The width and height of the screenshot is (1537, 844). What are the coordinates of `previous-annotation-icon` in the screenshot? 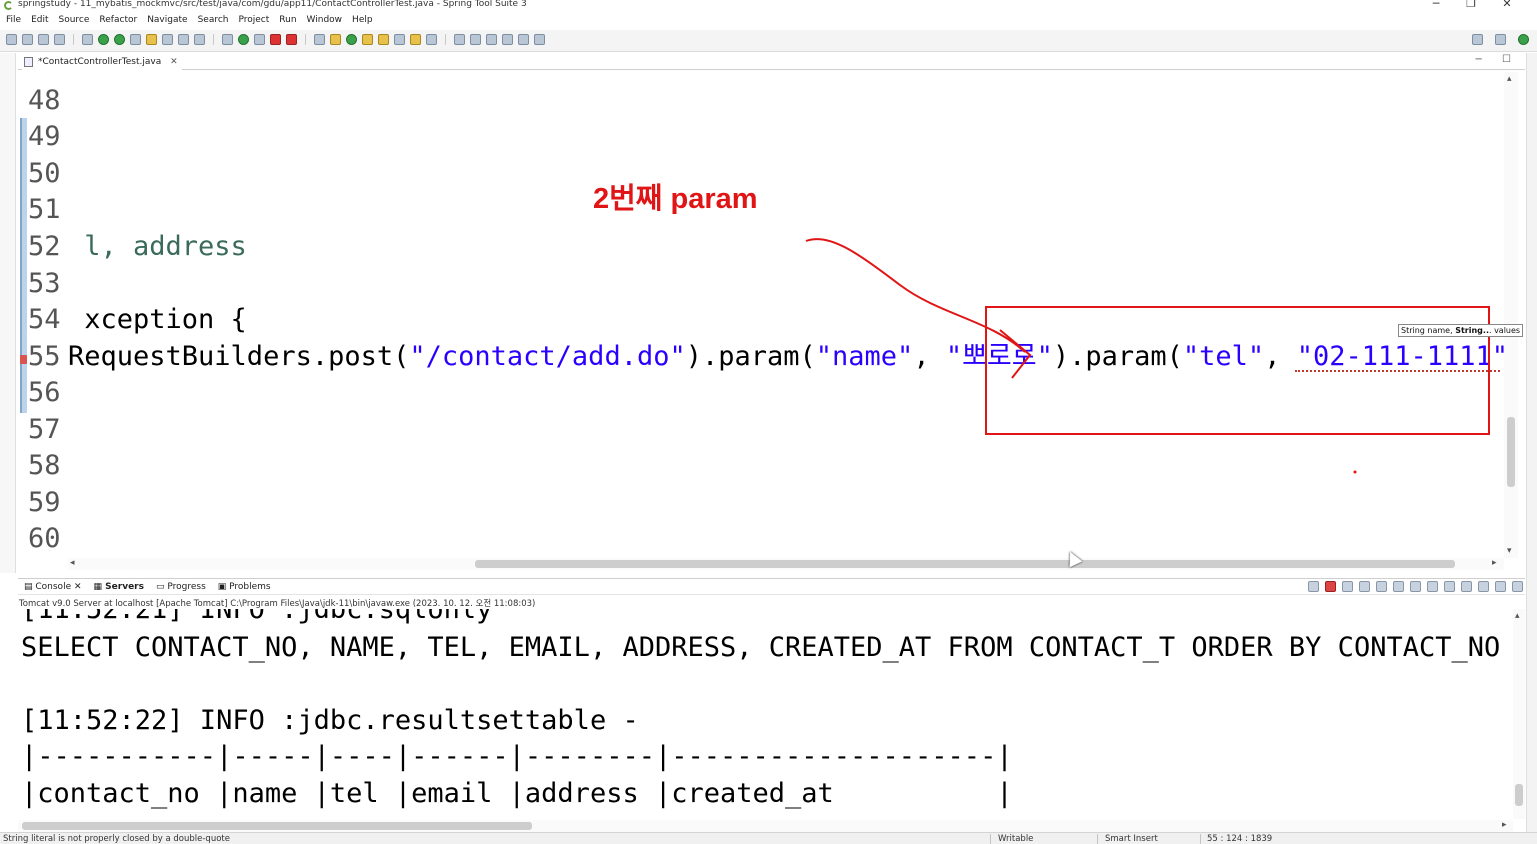 It's located at (475, 39).